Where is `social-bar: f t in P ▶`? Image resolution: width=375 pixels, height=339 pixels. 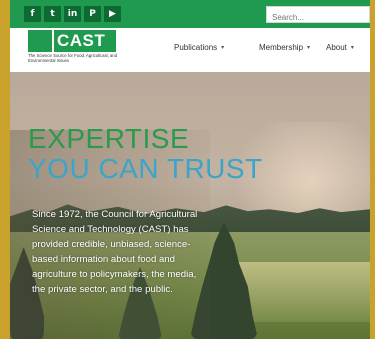 social-bar: f t in P ▶ is located at coordinates (190, 14).